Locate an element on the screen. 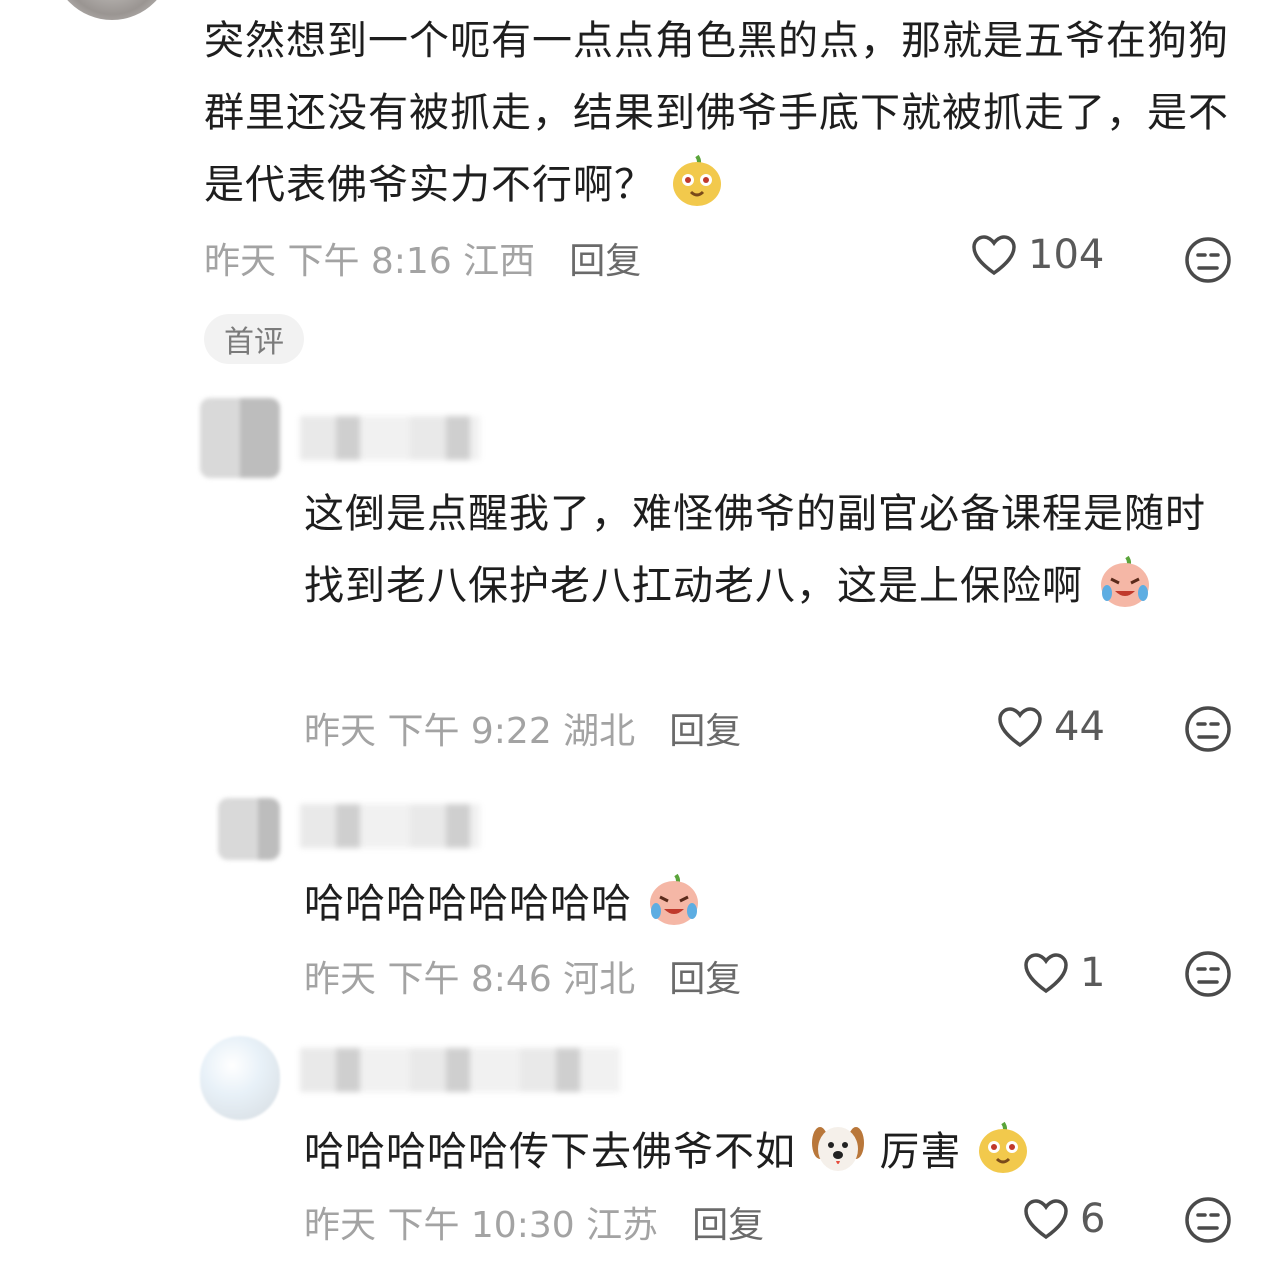 This screenshot has width=1280, height=1279. like-button: 104 is located at coordinates (1037, 255).